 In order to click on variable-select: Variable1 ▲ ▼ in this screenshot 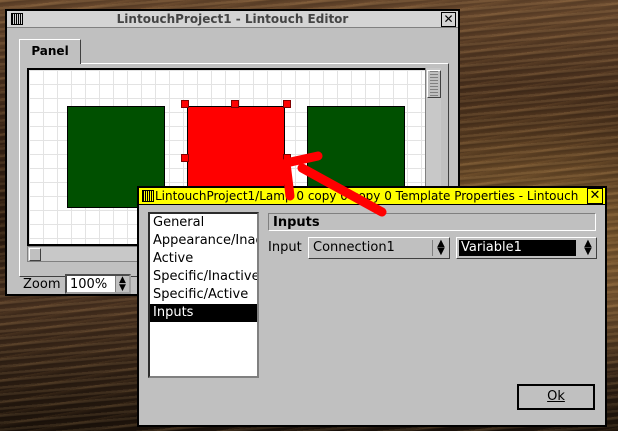, I will do `click(526, 248)`.